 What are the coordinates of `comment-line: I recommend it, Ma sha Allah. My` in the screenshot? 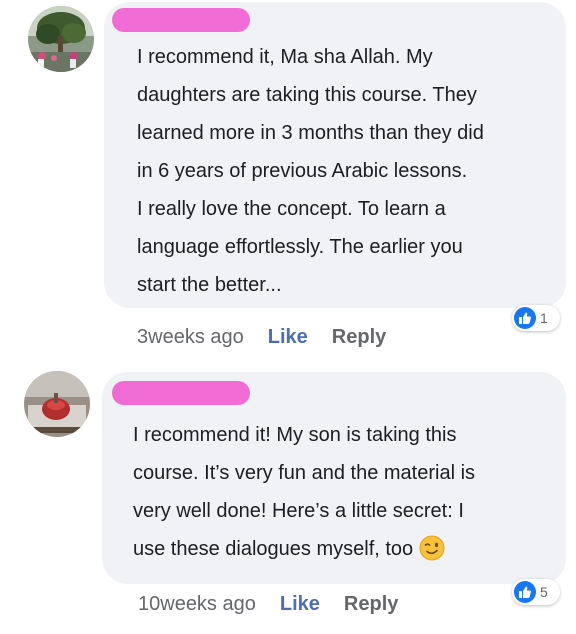 It's located at (285, 57).